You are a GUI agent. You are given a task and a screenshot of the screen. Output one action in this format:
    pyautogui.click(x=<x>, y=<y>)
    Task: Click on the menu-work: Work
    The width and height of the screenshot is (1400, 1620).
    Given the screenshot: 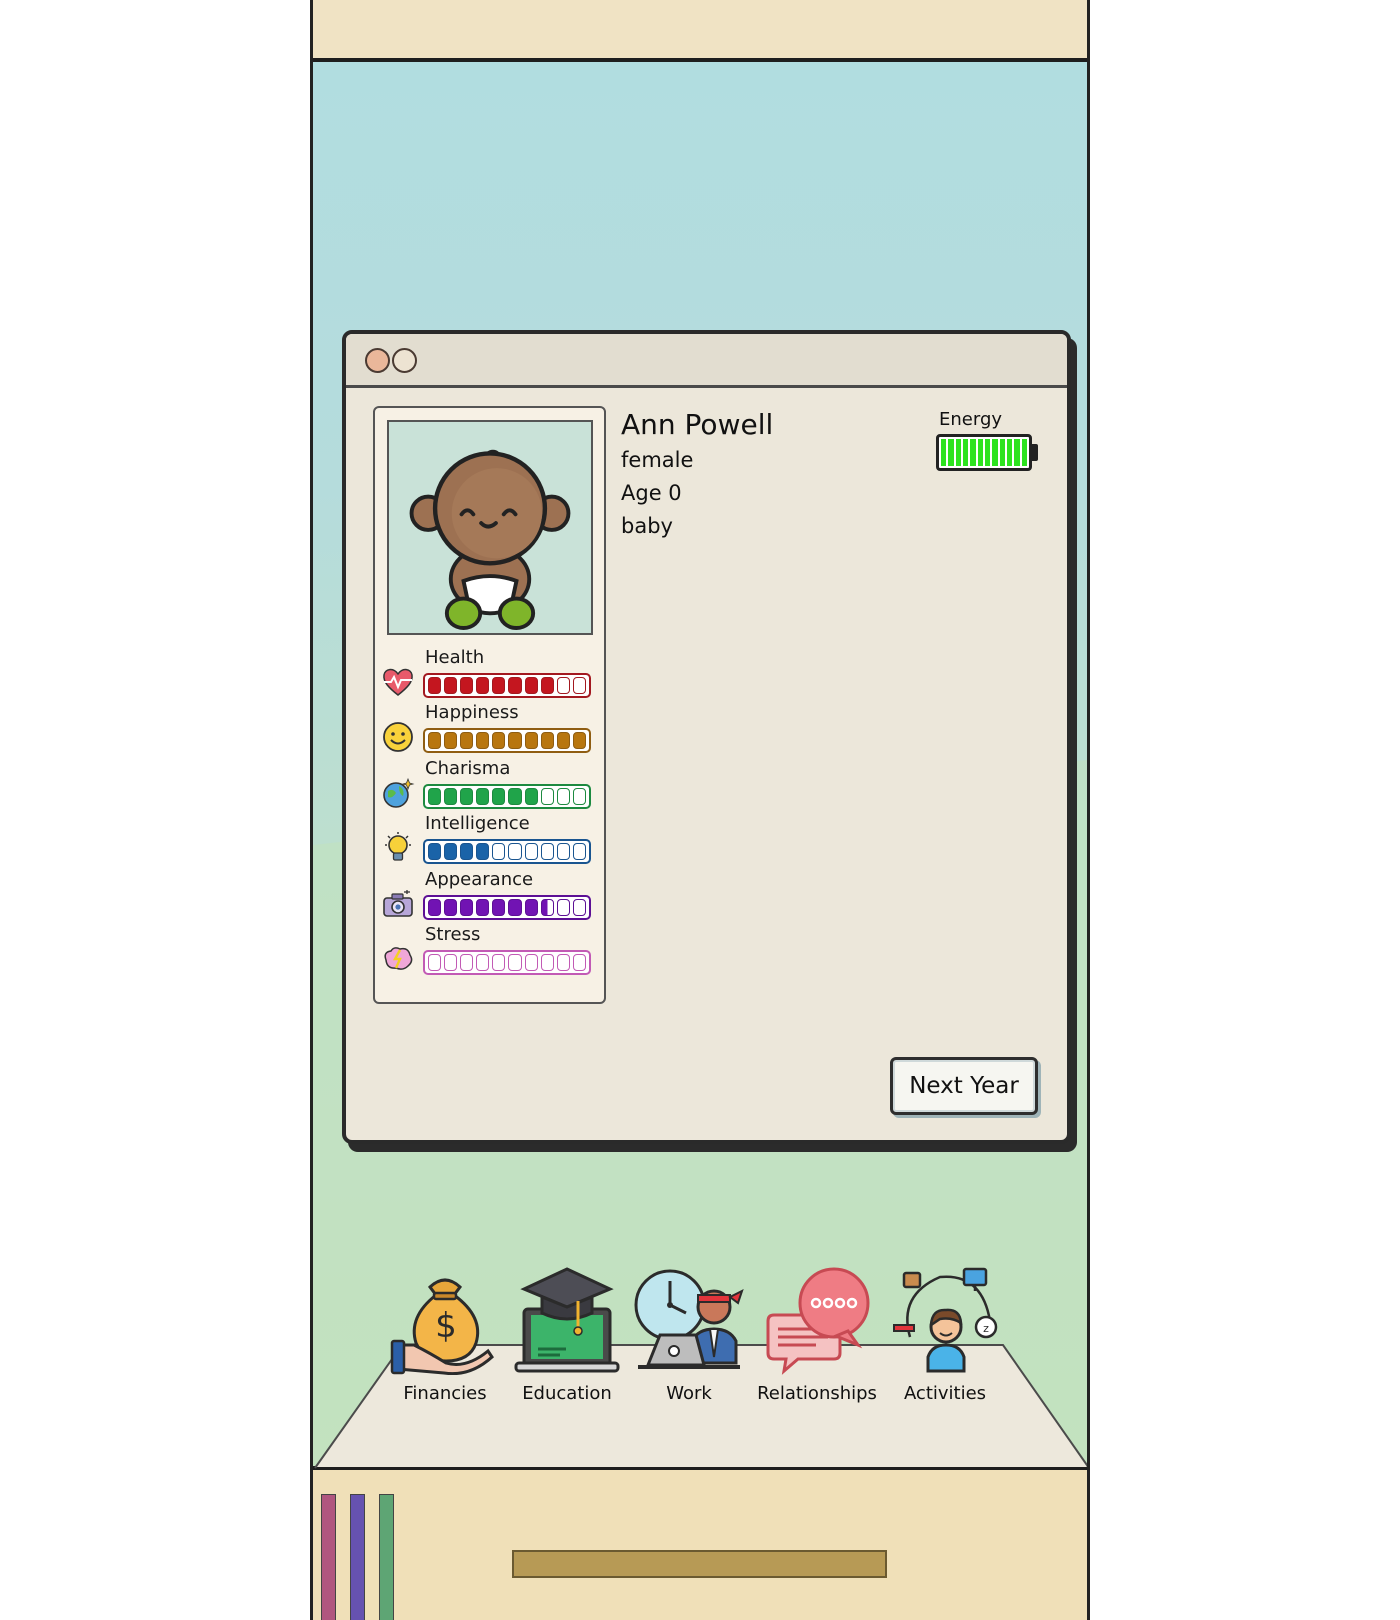 What is the action you would take?
    pyautogui.click(x=689, y=1340)
    